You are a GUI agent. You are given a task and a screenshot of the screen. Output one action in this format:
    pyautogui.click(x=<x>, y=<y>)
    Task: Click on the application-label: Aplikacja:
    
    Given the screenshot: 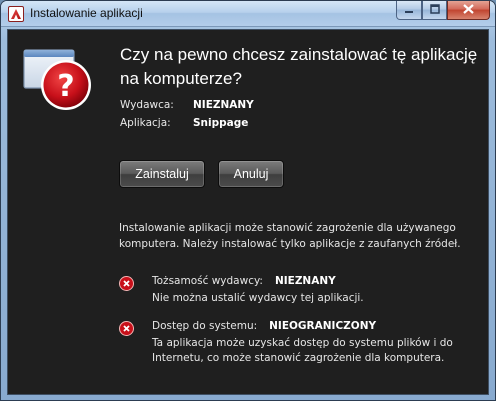 What is the action you would take?
    pyautogui.click(x=145, y=123)
    